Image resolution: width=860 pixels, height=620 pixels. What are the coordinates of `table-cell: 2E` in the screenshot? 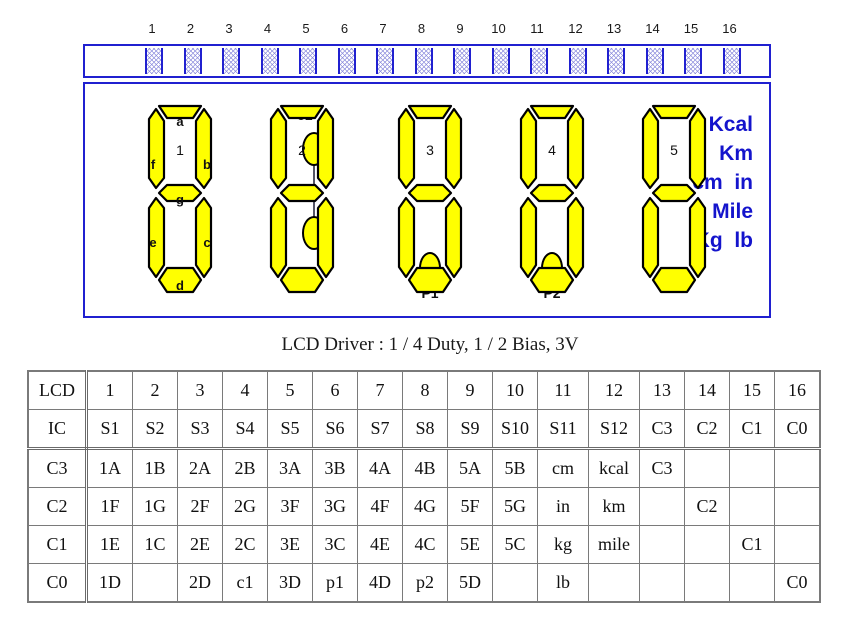 It's located at (200, 544).